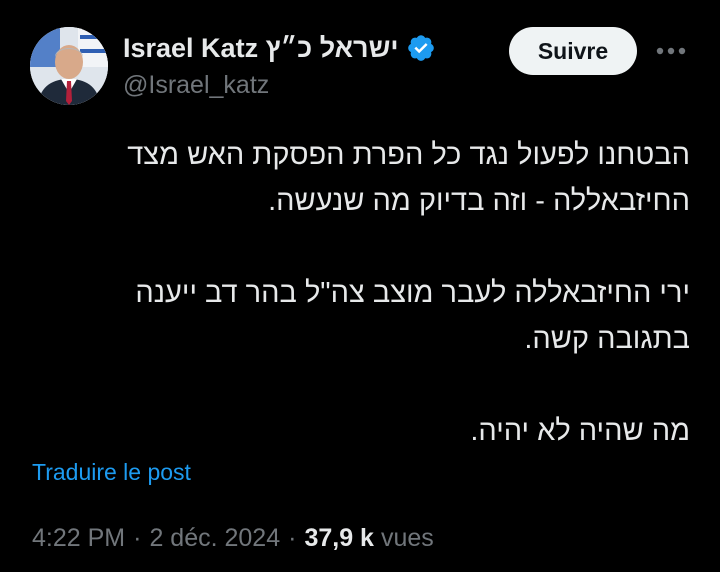  I want to click on more-horizontal-icon, so click(671, 51).